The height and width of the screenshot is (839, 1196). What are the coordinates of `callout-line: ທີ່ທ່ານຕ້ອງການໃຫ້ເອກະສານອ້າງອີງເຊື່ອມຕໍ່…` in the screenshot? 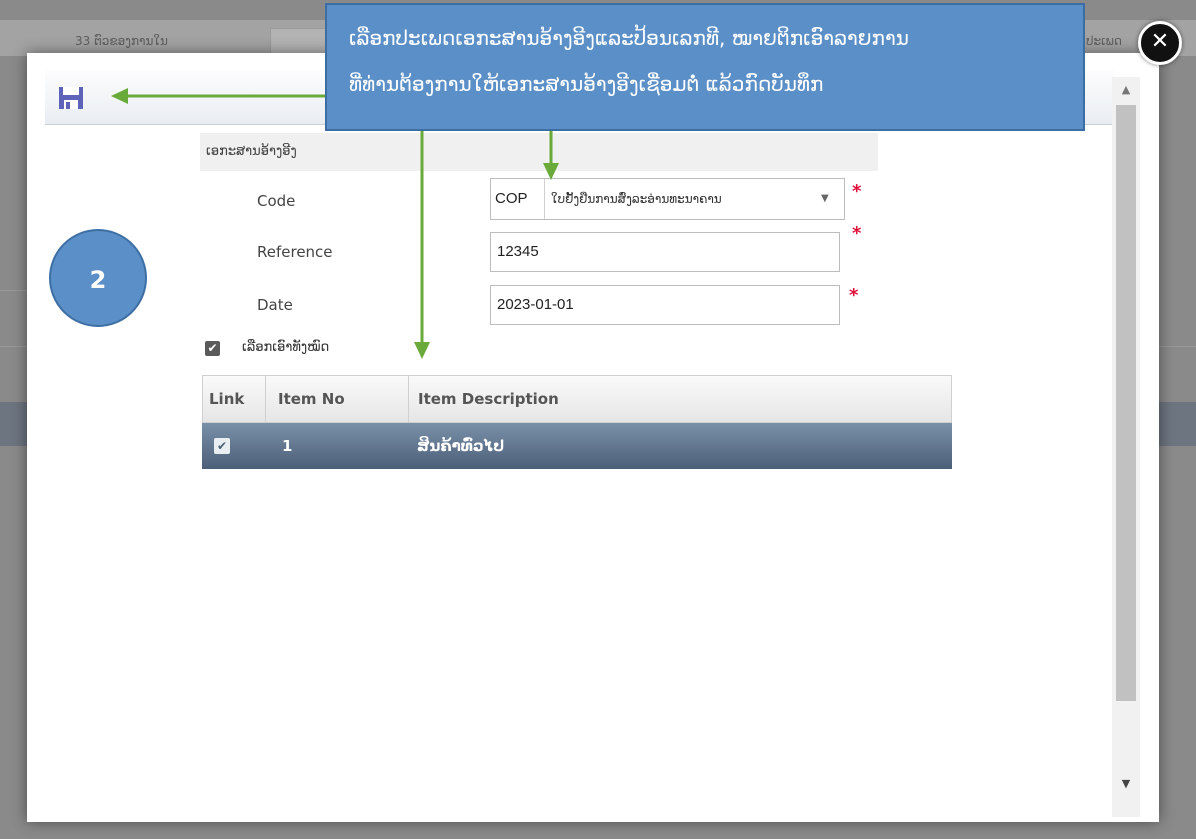 It's located at (586, 84).